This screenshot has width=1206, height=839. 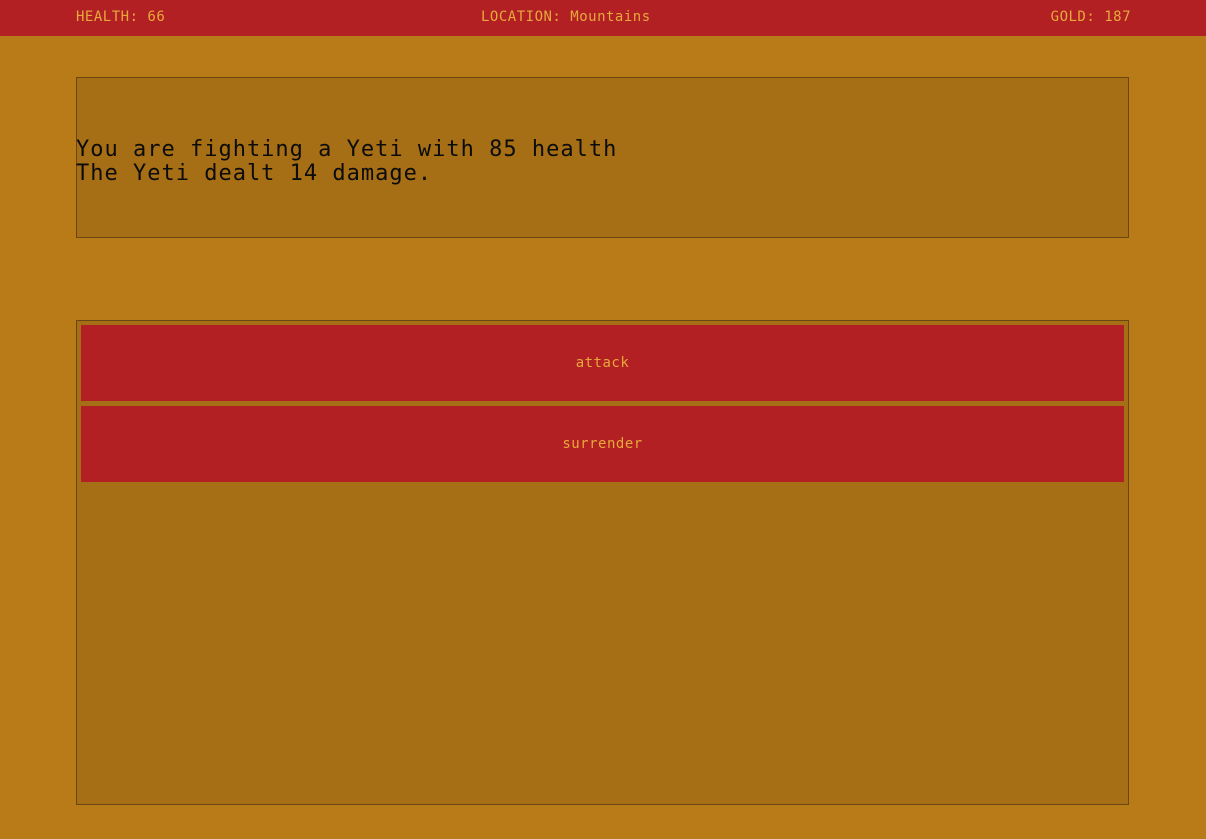 I want to click on surrender-button: surrender, so click(x=602, y=444).